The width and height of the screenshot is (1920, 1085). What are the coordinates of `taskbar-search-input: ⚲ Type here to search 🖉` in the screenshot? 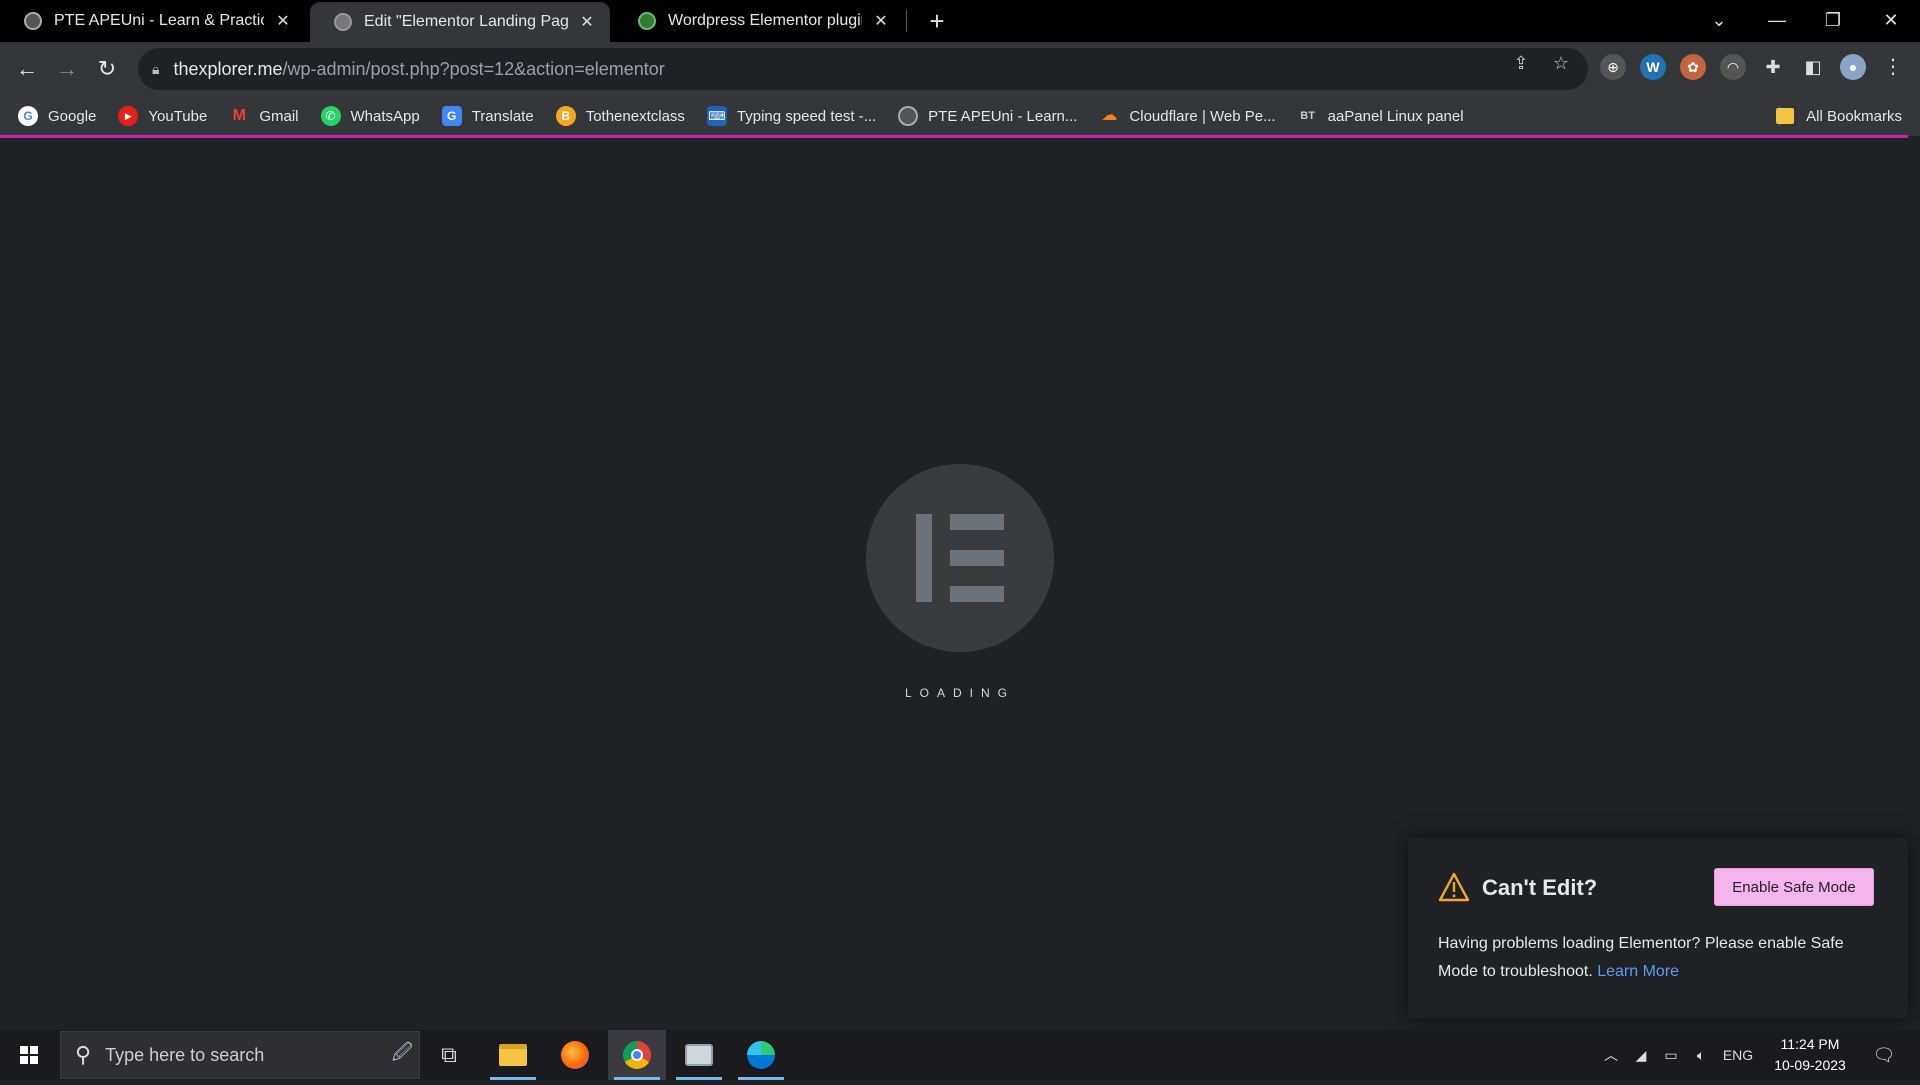 It's located at (240, 1055).